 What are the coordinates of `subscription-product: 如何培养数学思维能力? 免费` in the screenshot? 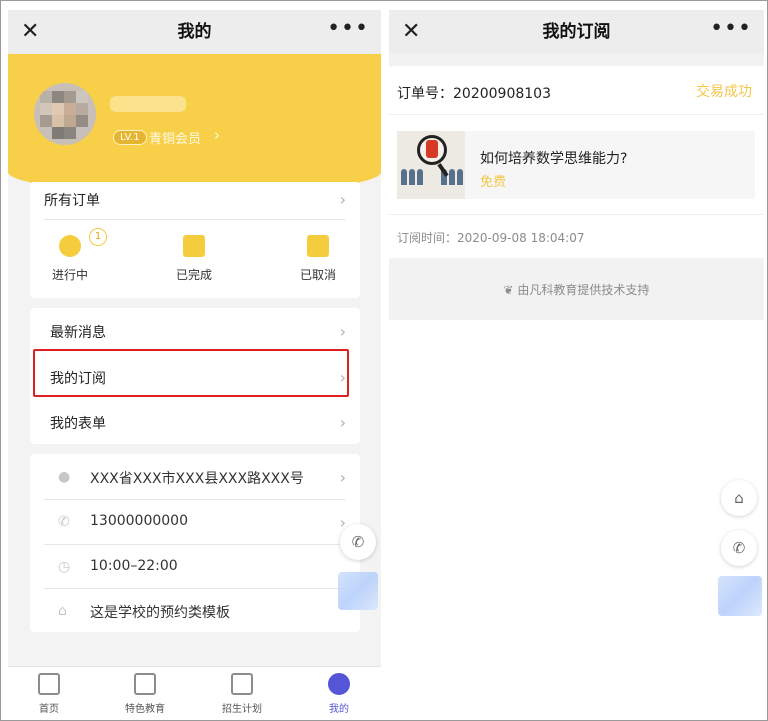 It's located at (576, 165).